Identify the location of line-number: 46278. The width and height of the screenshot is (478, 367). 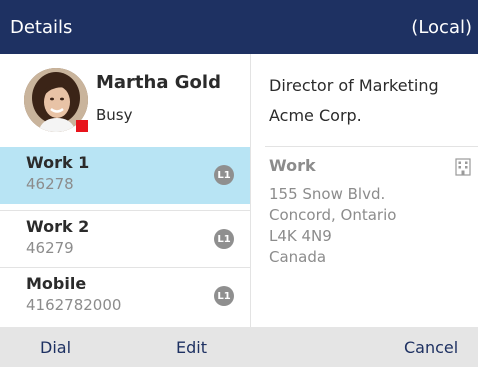
(50, 184).